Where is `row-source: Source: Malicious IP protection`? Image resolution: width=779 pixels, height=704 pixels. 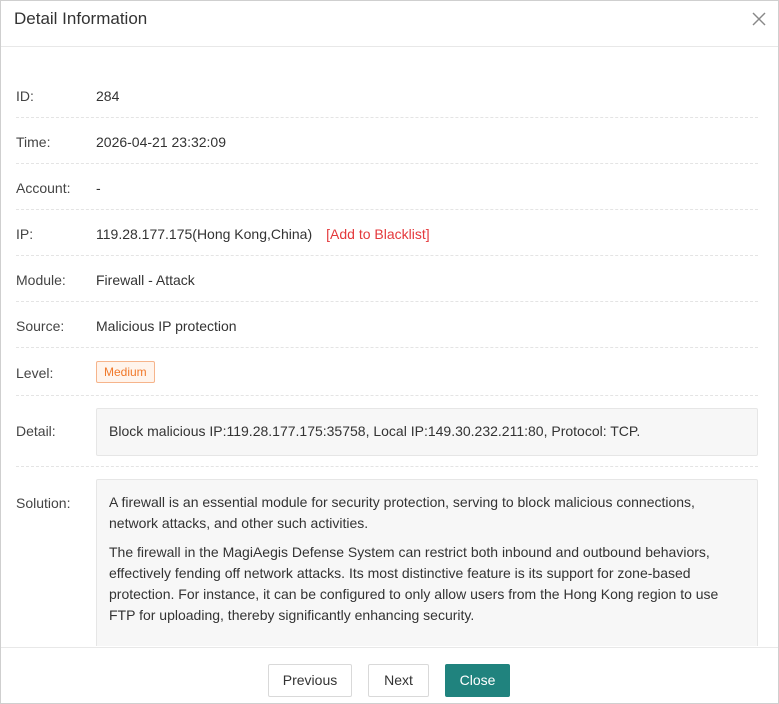
row-source: Source: Malicious IP protection is located at coordinates (387, 325).